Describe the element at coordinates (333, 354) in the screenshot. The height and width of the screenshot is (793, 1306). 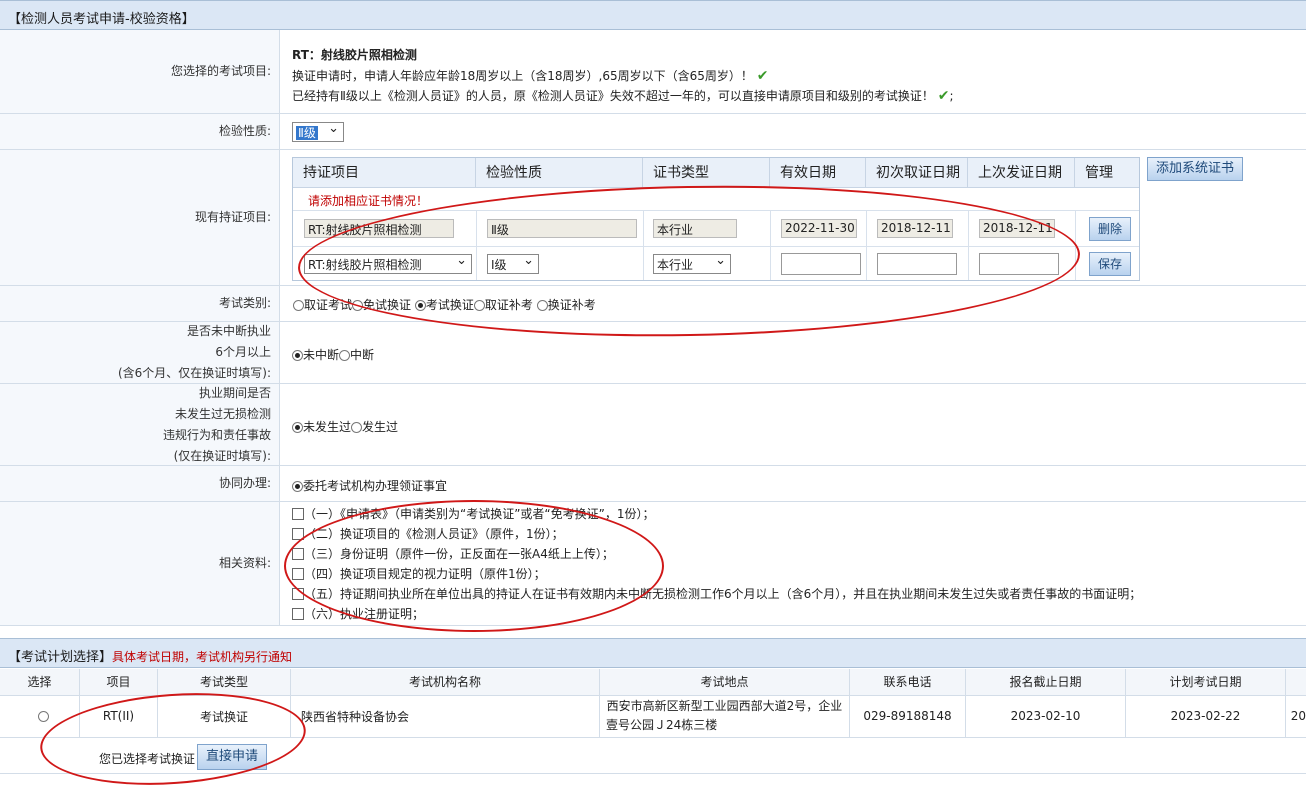
I see `continuous-options: 未中断 中断` at that location.